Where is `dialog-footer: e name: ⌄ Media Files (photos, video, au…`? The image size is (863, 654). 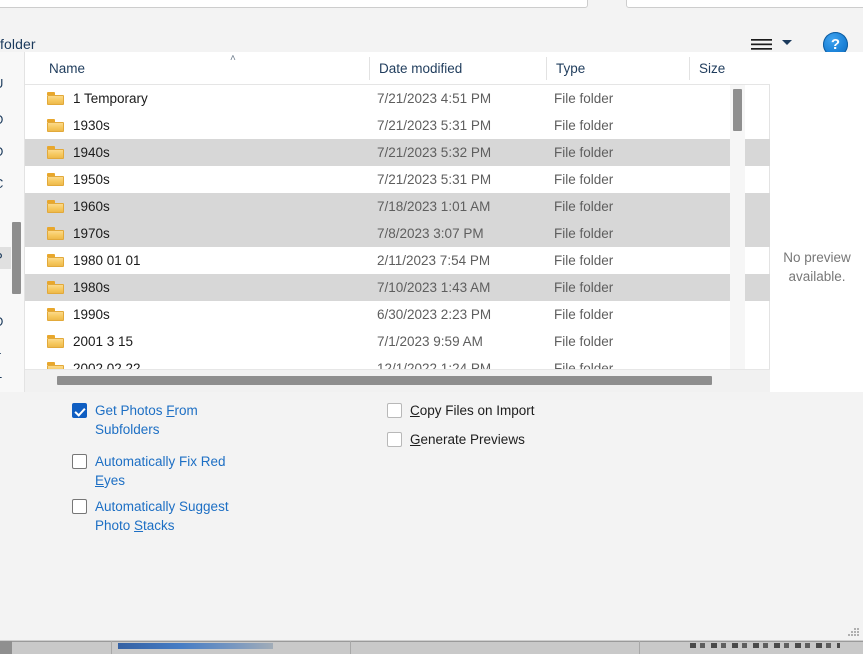 dialog-footer: e name: ⌄ Media Files (photos, video, au… is located at coordinates (431, 594).